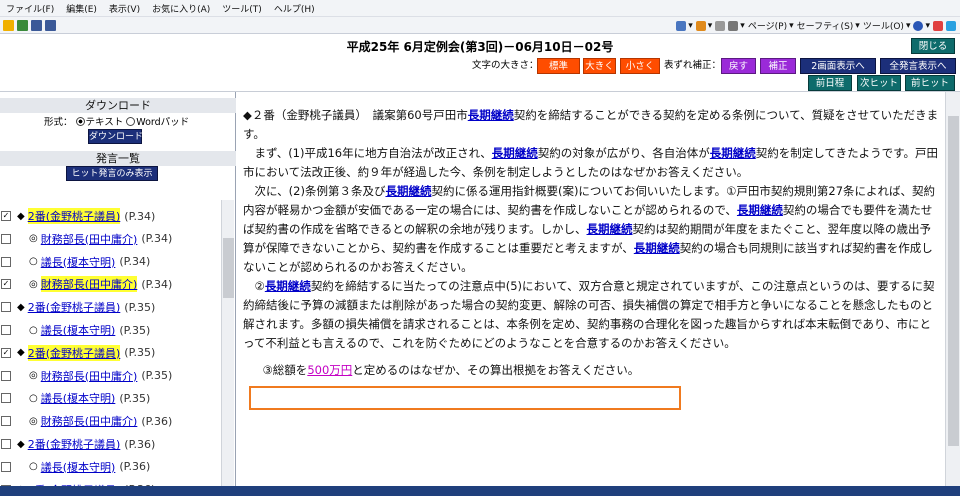  Describe the element at coordinates (329, 370) in the screenshot. I see `amount-link: 500万円` at that location.